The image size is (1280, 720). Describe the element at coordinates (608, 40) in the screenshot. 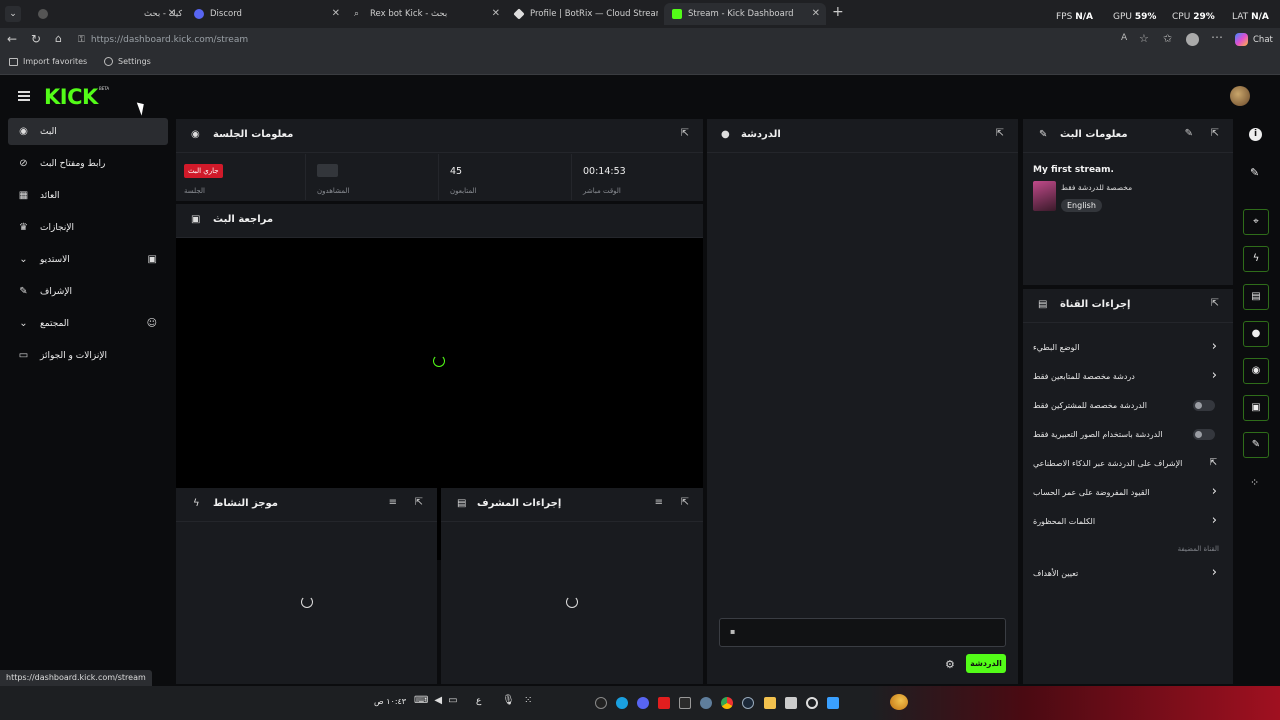

I see `url-field: ⚿ https://dashboard.kick.com/stream` at that location.